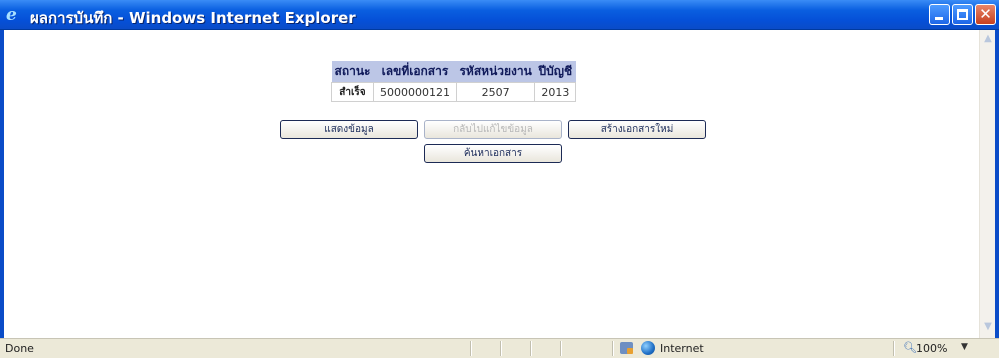 Image resolution: width=999 pixels, height=358 pixels. I want to click on table-header-row: สถานะ เลขที่เอกสาร รหัสหน่วยงาน ปีบัญชี, so click(453, 72).